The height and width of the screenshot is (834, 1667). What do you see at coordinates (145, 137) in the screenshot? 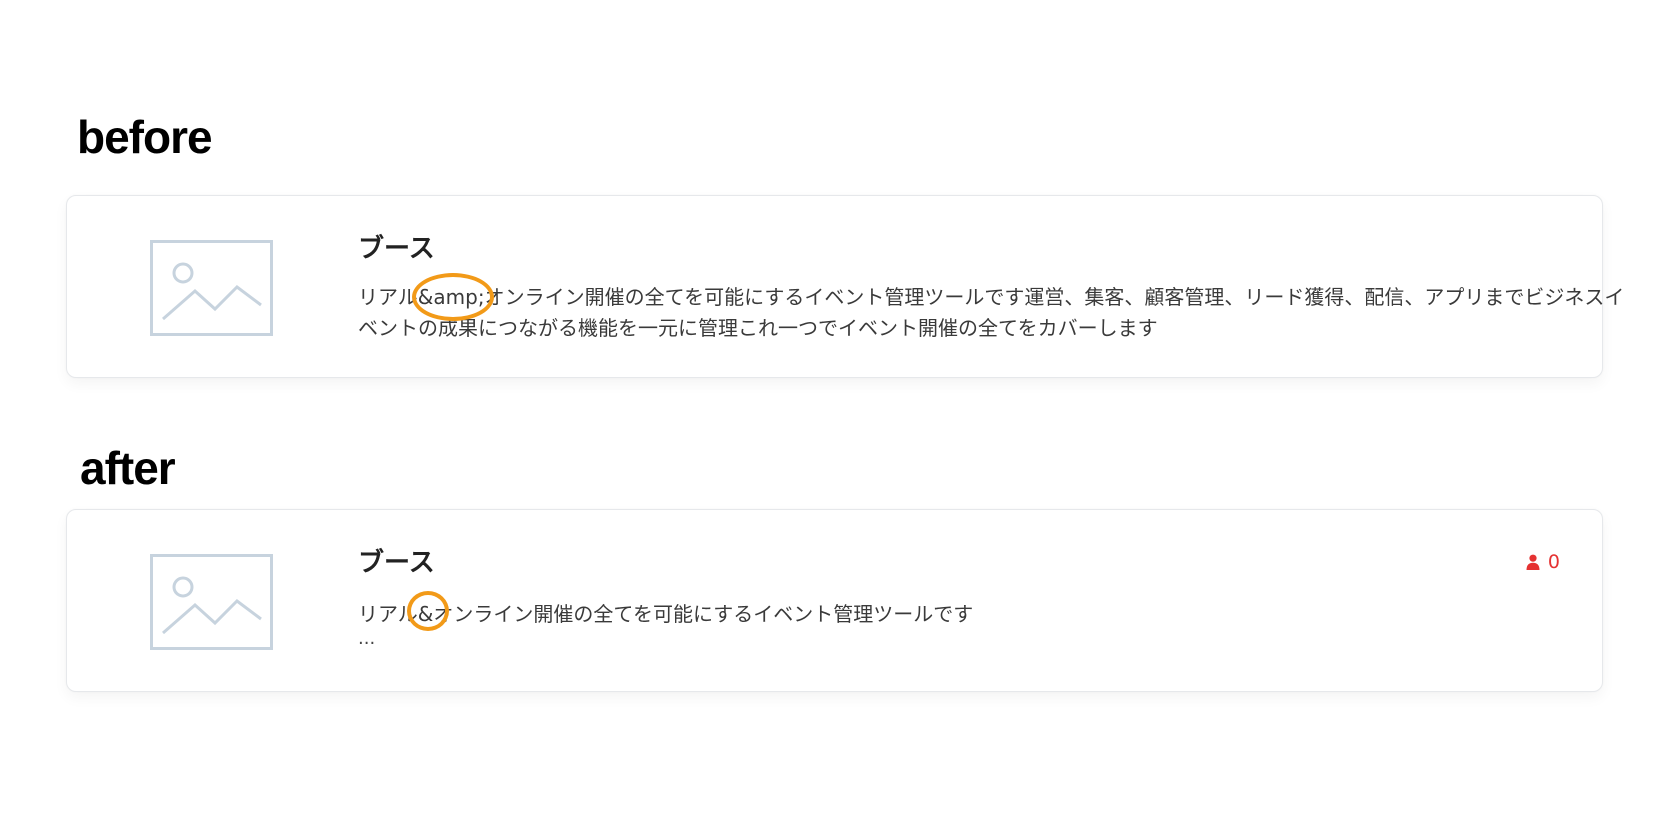
I see `before-label: before` at bounding box center [145, 137].